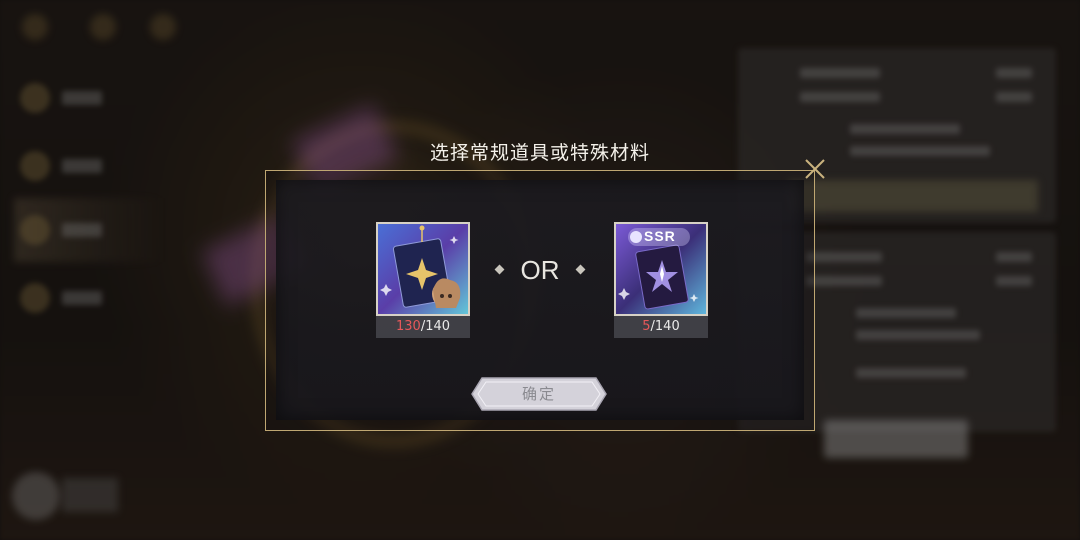  What do you see at coordinates (408, 326) in the screenshot?
I see `item-count-current: 130` at bounding box center [408, 326].